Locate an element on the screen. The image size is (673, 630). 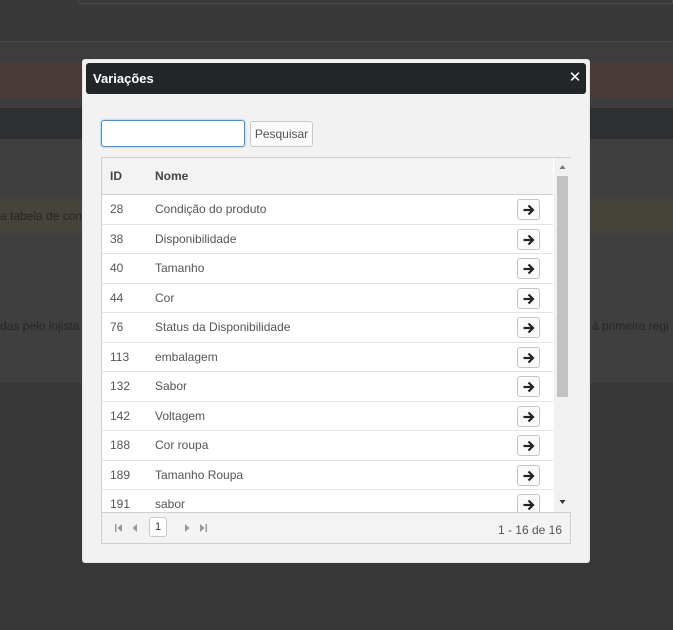
cell-name: Condição do produto is located at coordinates (211, 209).